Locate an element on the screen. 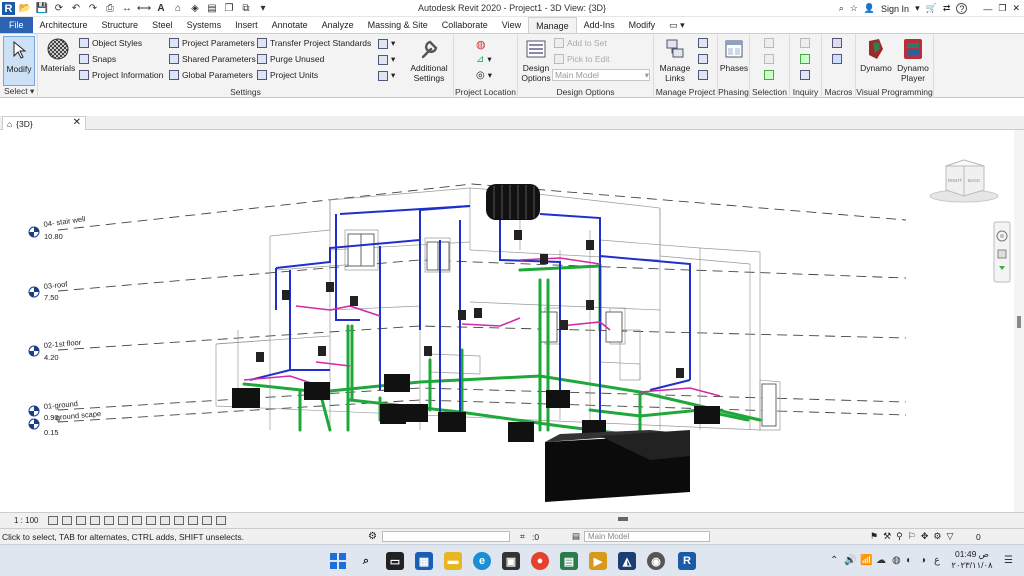 Image resolution: width=1024 pixels, height=576 pixels. manage-links-button: Manage Links is located at coordinates (675, 59).